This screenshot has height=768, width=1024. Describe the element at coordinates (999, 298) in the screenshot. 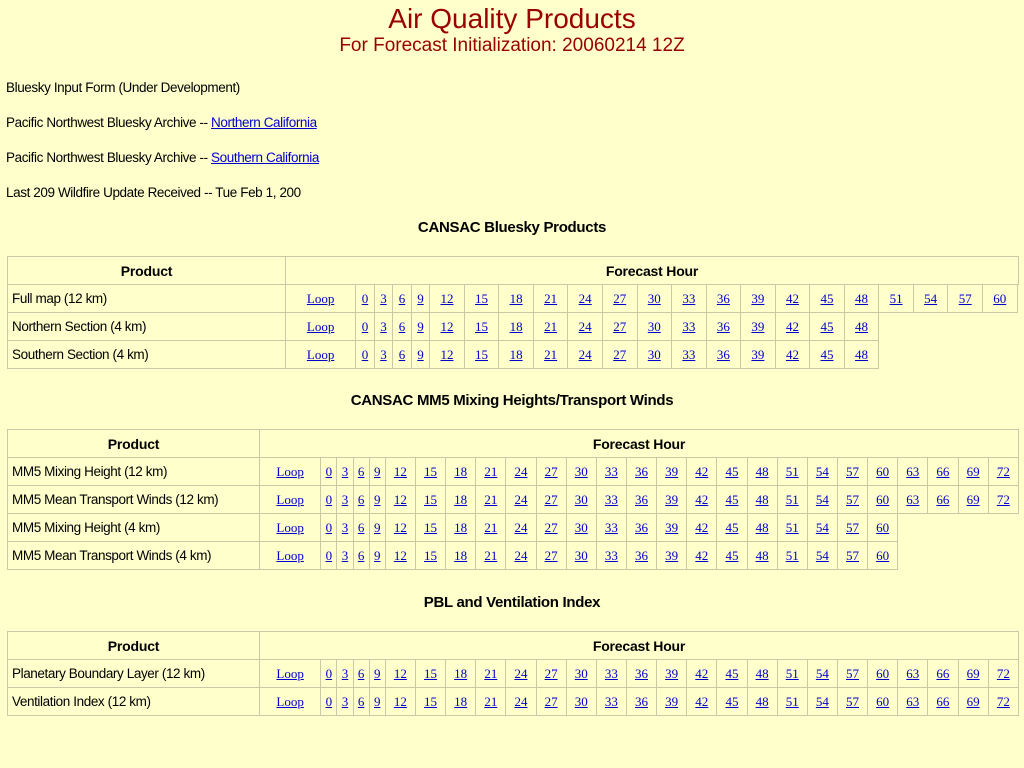

I see `forecast-hour-link: 60` at that location.